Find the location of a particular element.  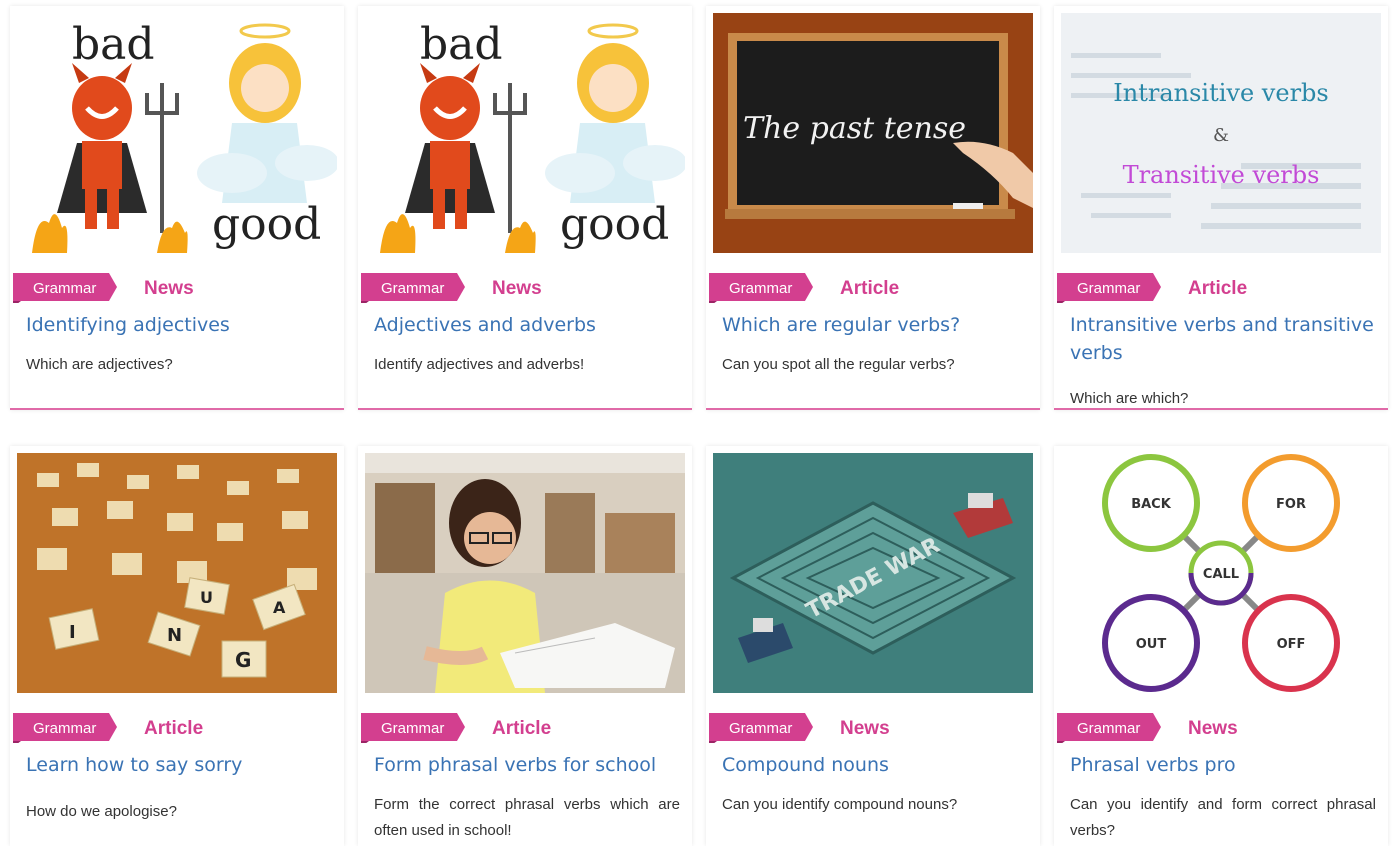

card-description: How do we apologise? is located at coordinates (101, 811).